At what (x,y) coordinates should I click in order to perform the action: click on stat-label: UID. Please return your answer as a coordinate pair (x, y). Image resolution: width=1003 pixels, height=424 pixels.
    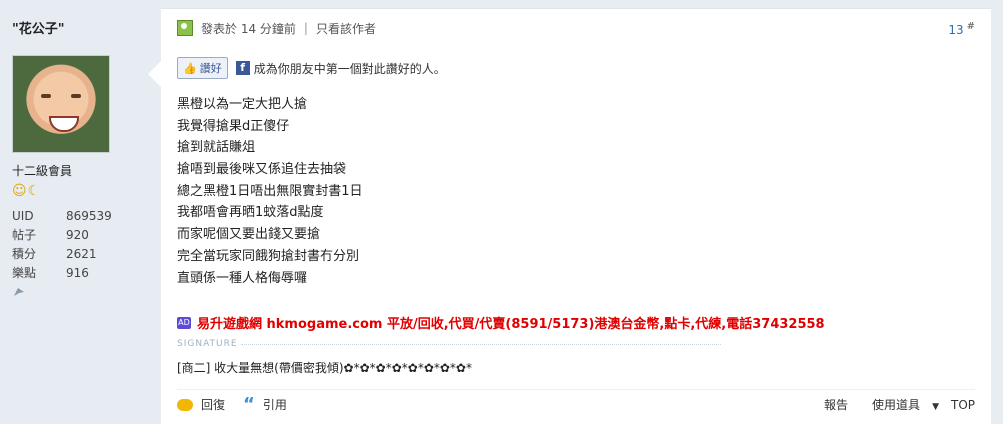
    Looking at the image, I should click on (23, 216).